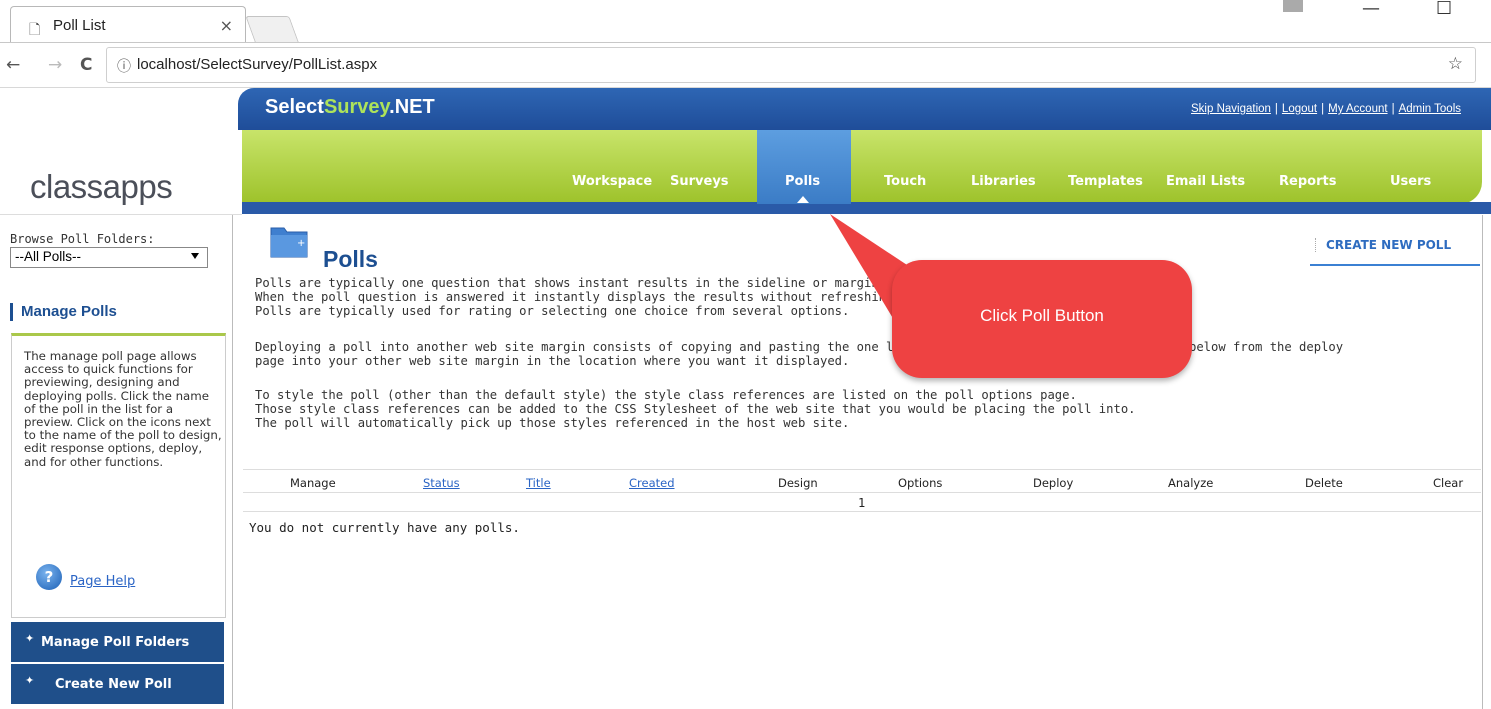  What do you see at coordinates (1324, 483) in the screenshot?
I see `column-delete: Delete` at bounding box center [1324, 483].